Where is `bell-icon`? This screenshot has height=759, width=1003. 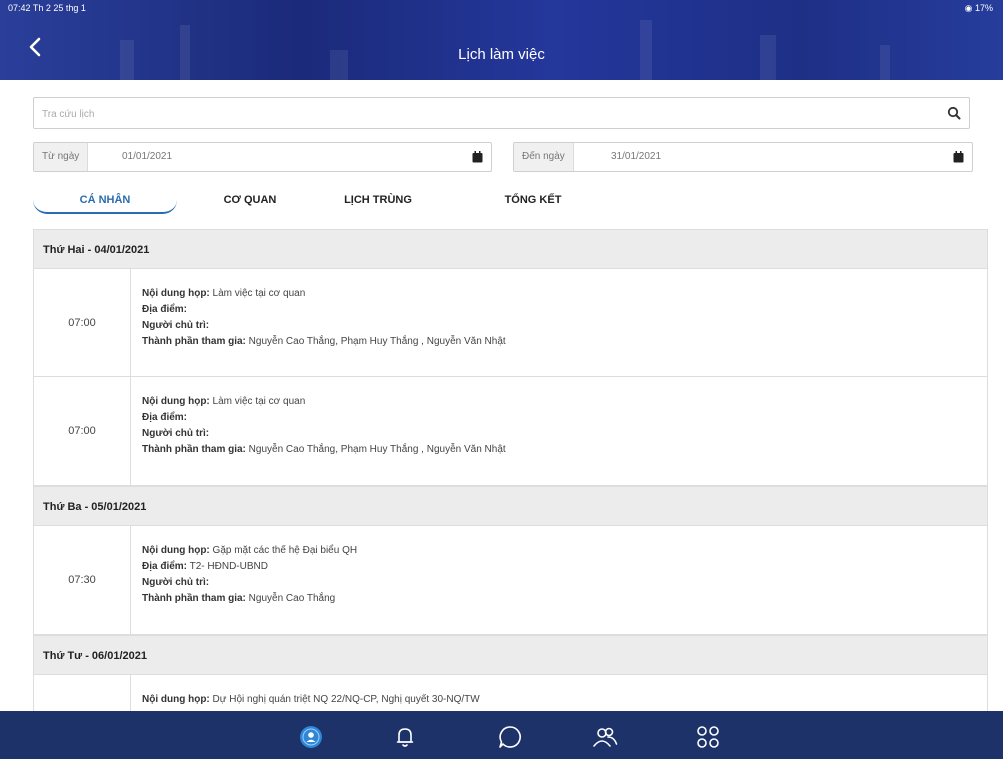 bell-icon is located at coordinates (405, 737).